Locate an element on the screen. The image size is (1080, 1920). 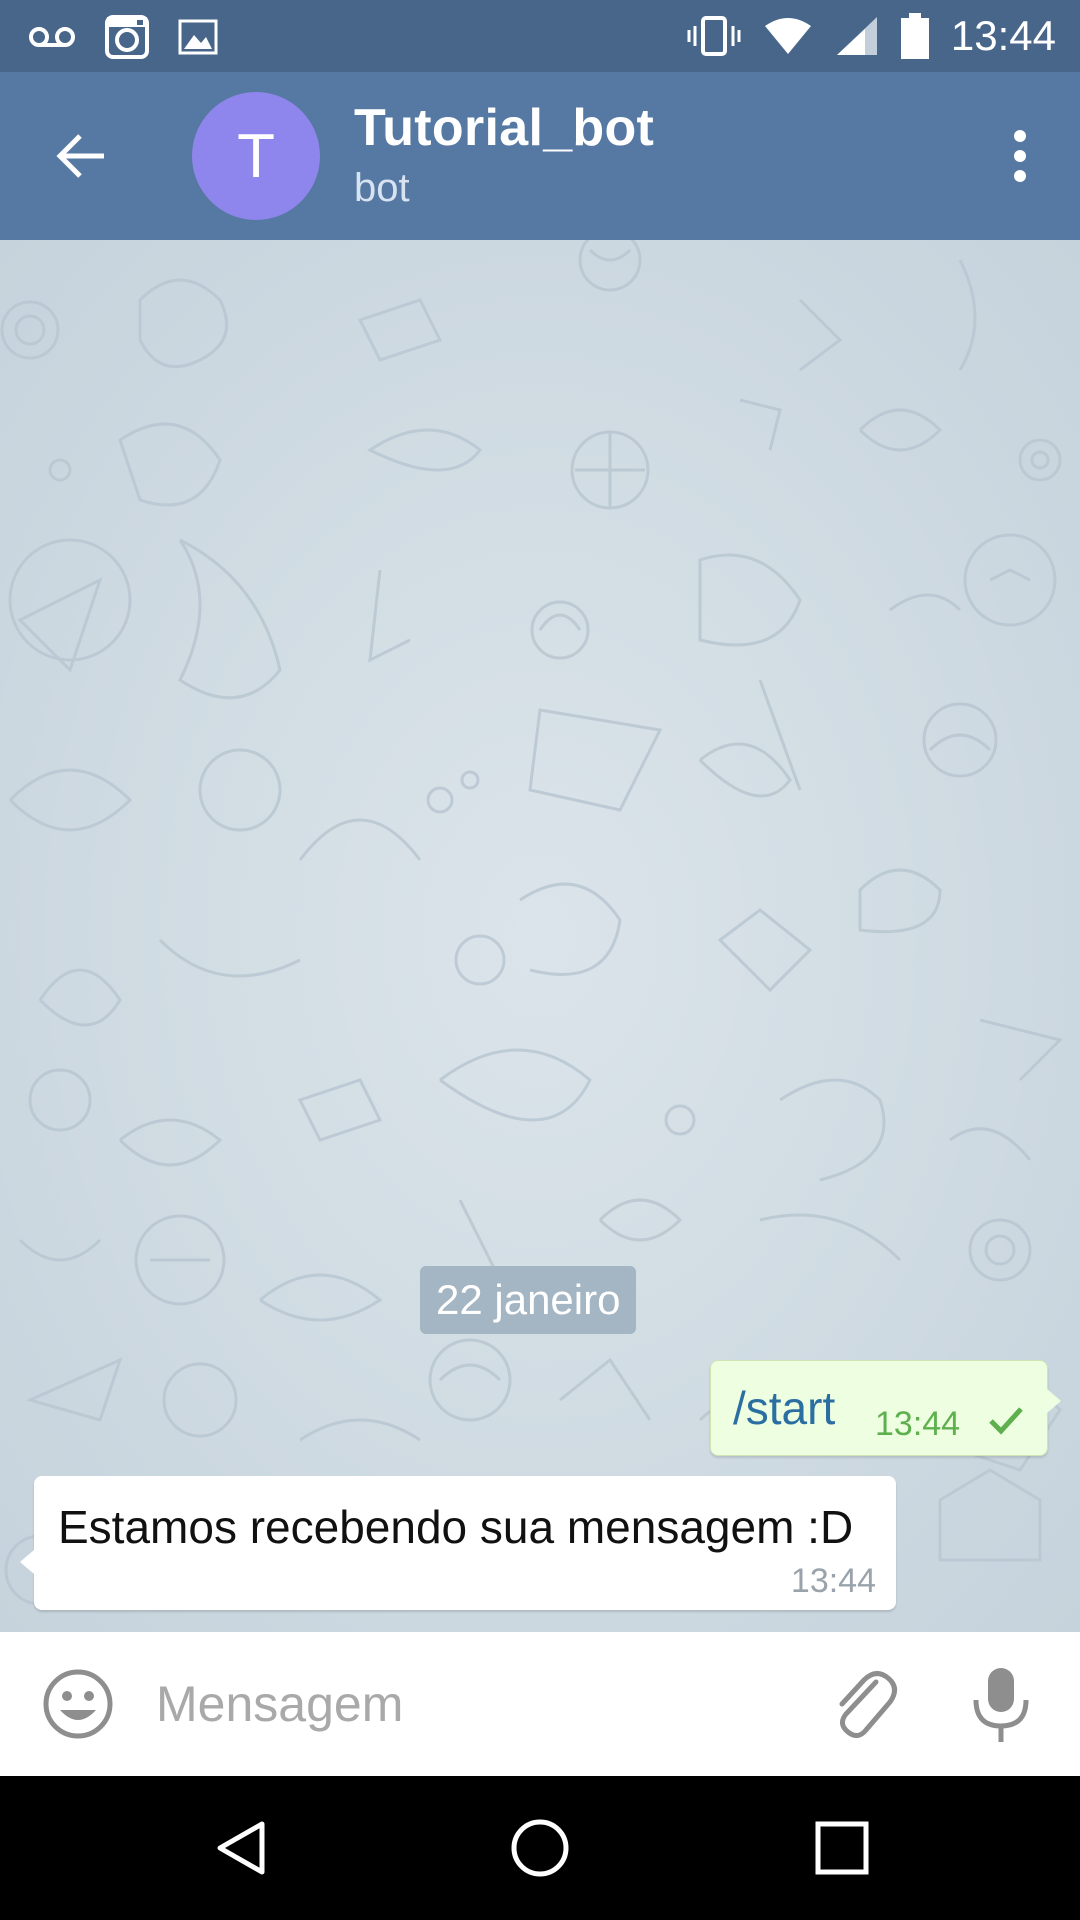
sent-check-icon is located at coordinates (1006, 1421).